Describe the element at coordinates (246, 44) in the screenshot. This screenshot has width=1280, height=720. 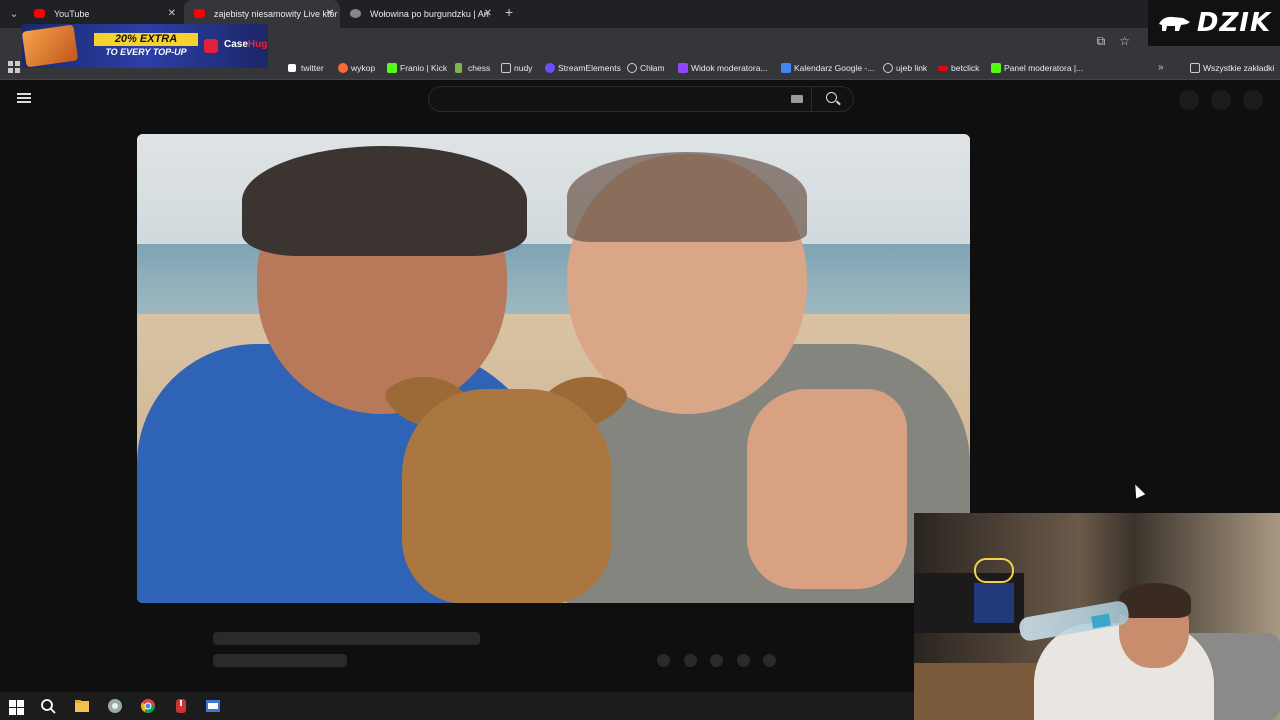
I see `ad-brand: CaseHug` at that location.